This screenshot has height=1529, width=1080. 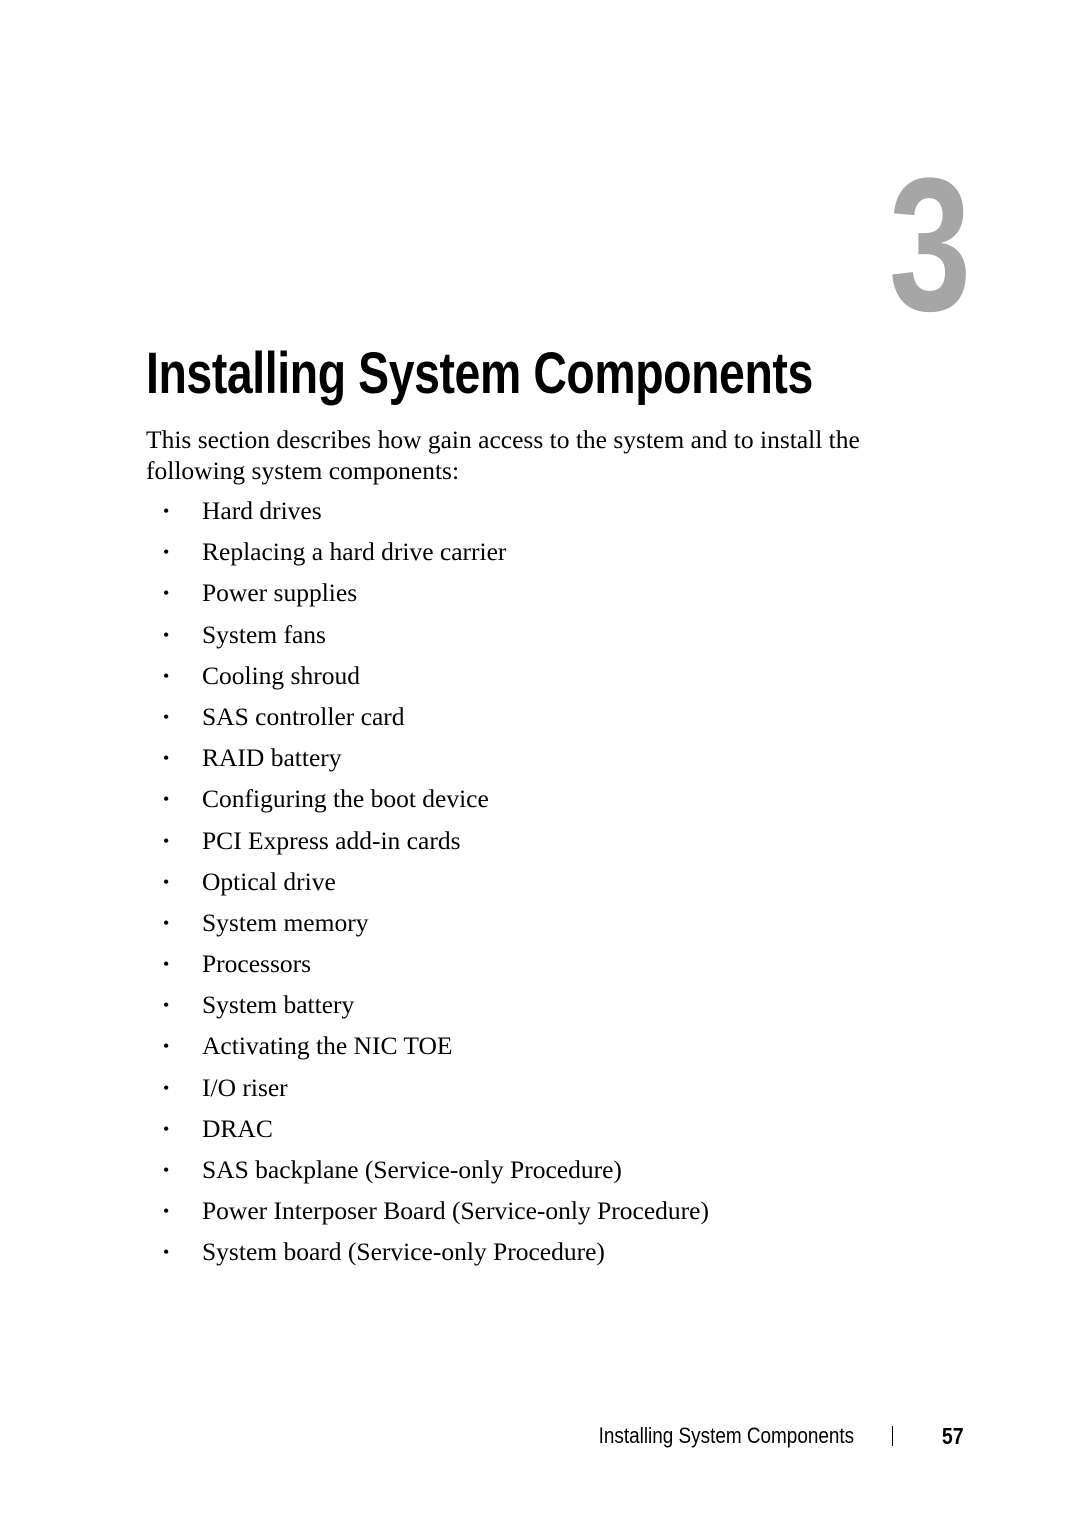 I want to click on list-item-label: System board (Service-only Procedure), so click(x=403, y=1252).